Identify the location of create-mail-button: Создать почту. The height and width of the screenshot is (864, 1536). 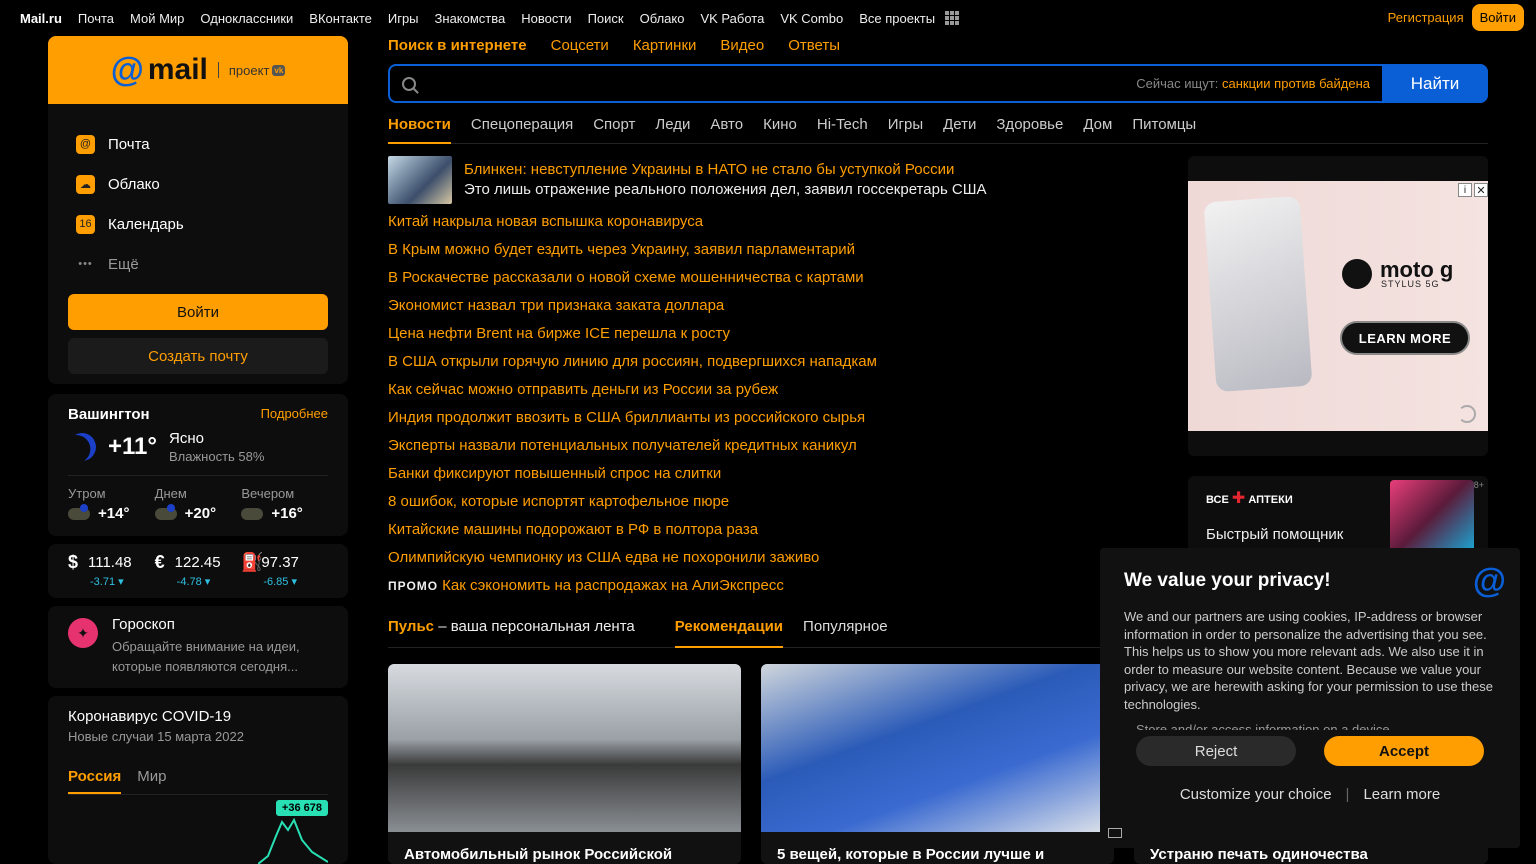
(198, 356).